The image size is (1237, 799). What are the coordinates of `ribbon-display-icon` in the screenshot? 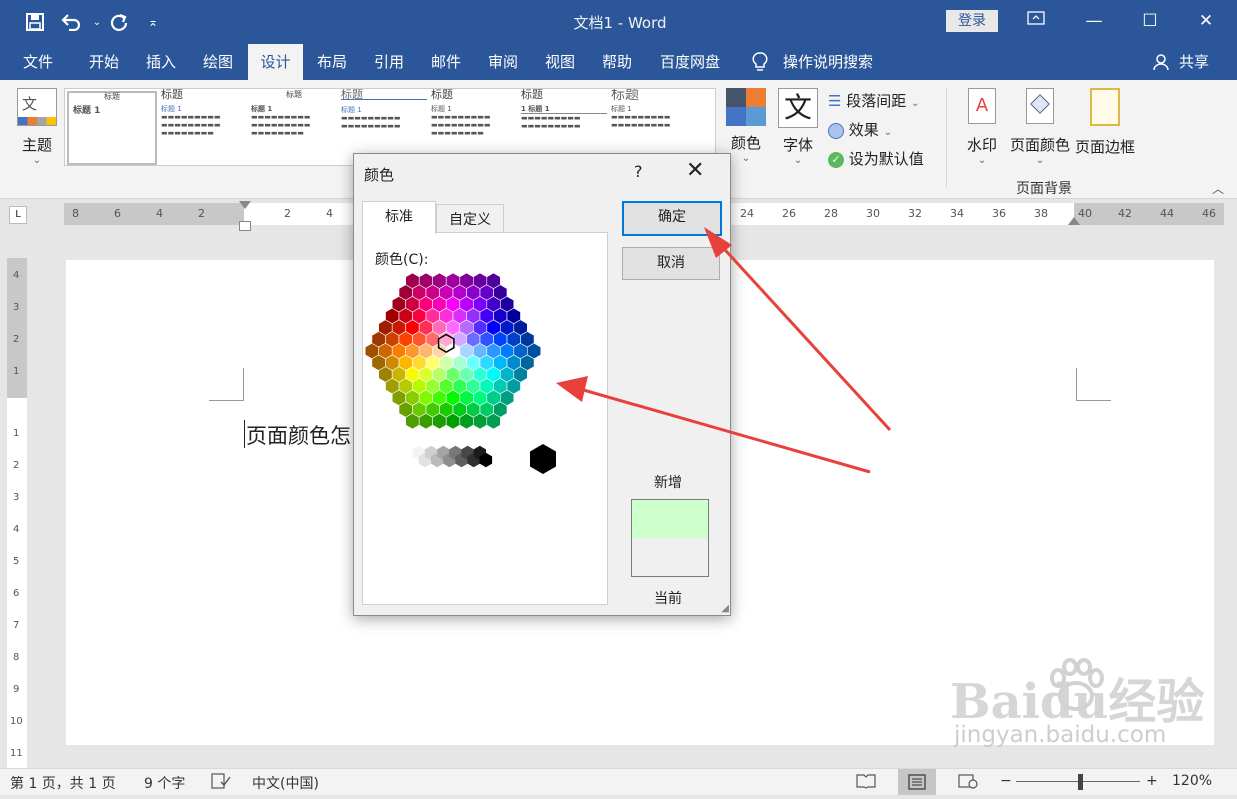 It's located at (1036, 21).